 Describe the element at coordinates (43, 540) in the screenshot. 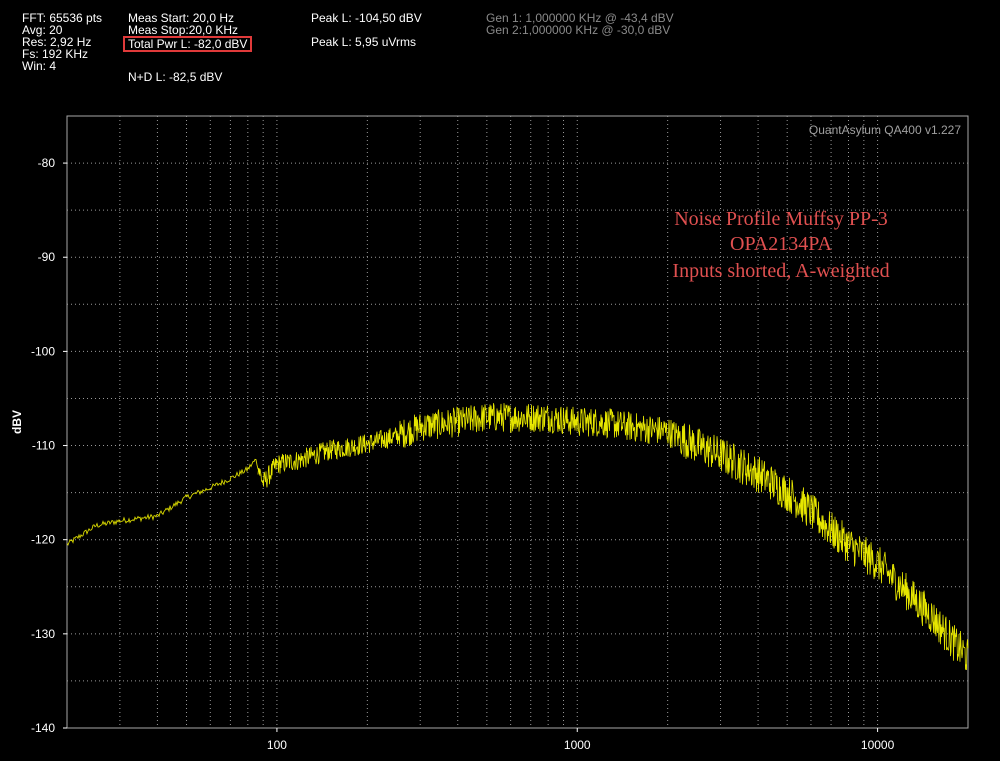

I see `y-tick-label: -120` at that location.